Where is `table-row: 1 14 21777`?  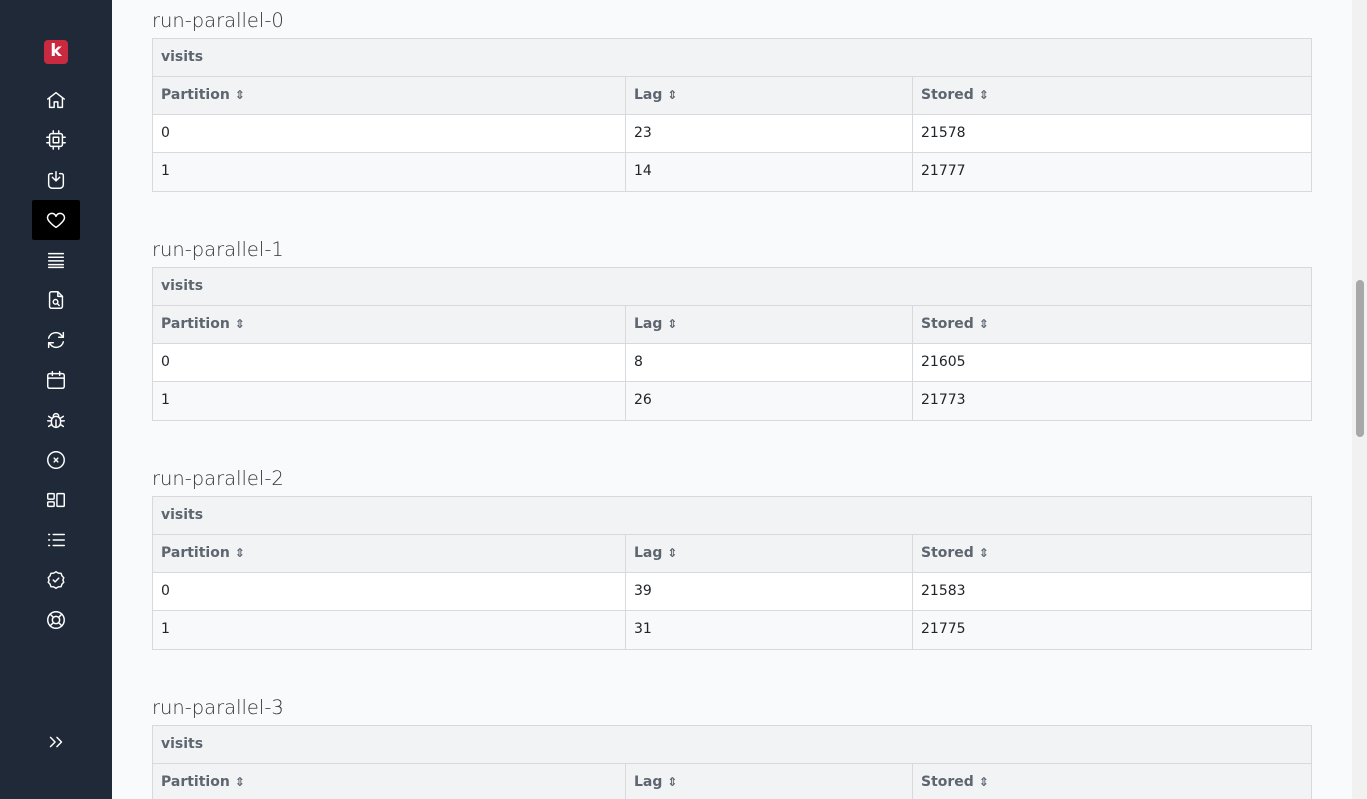 table-row: 1 14 21777 is located at coordinates (732, 172).